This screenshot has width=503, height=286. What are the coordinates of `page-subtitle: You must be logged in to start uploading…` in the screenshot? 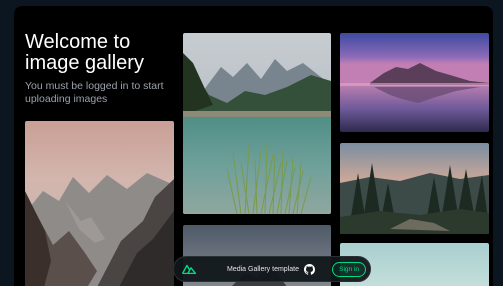 It's located at (94, 92).